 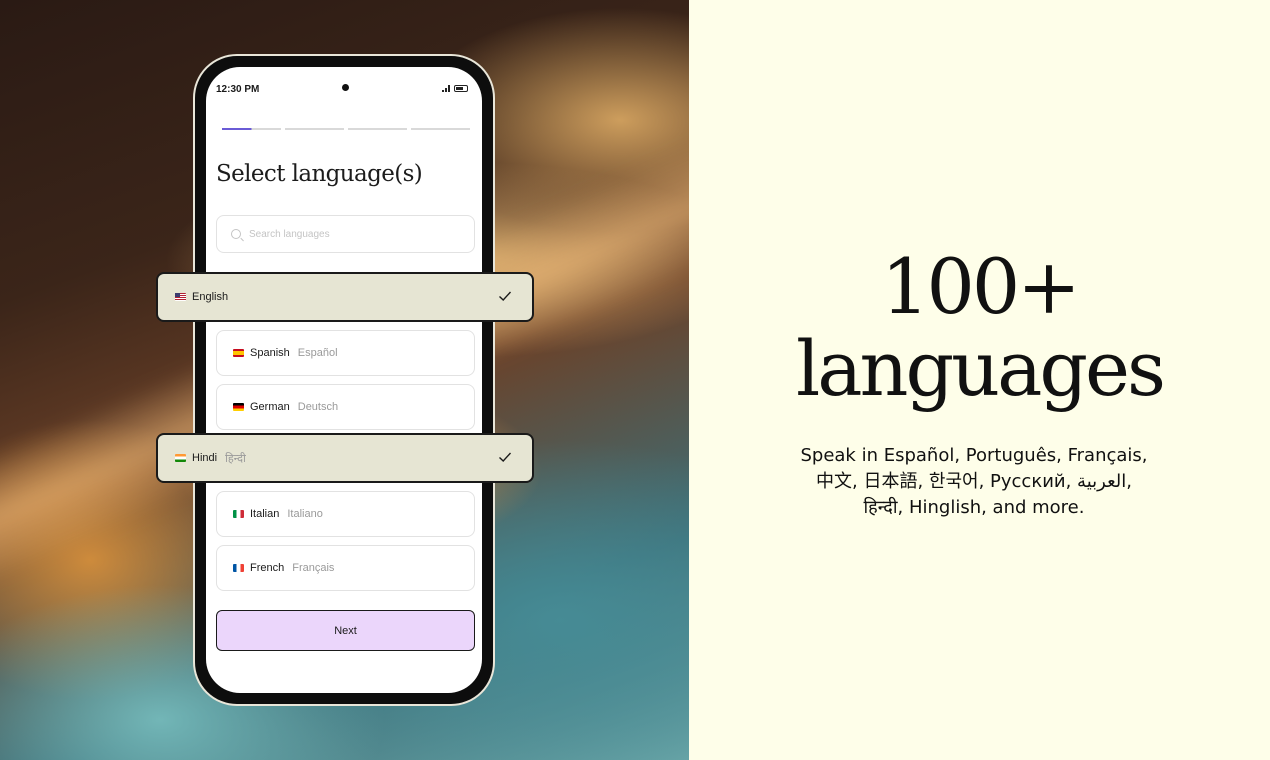 What do you see at coordinates (345, 630) in the screenshot?
I see `next-button: Next` at bounding box center [345, 630].